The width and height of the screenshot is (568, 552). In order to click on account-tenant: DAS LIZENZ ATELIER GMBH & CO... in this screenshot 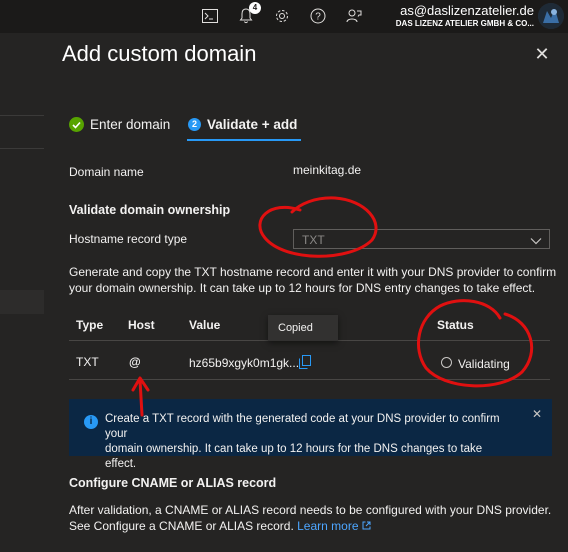, I will do `click(465, 23)`.